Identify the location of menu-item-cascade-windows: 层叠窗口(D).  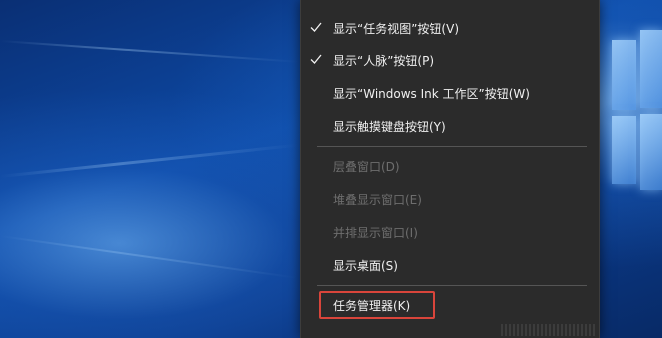
(450, 166).